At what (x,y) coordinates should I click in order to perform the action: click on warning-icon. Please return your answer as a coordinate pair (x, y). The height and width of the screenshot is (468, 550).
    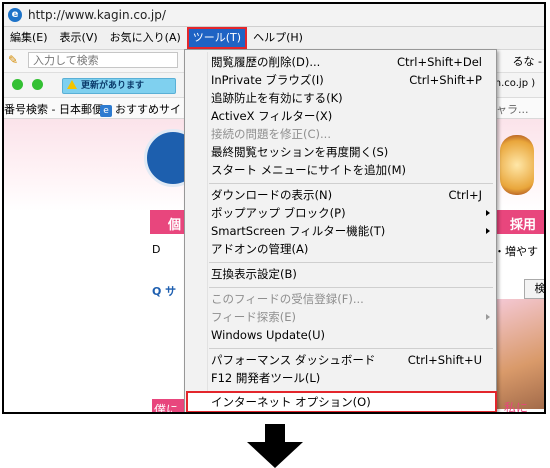
    Looking at the image, I should click on (72, 84).